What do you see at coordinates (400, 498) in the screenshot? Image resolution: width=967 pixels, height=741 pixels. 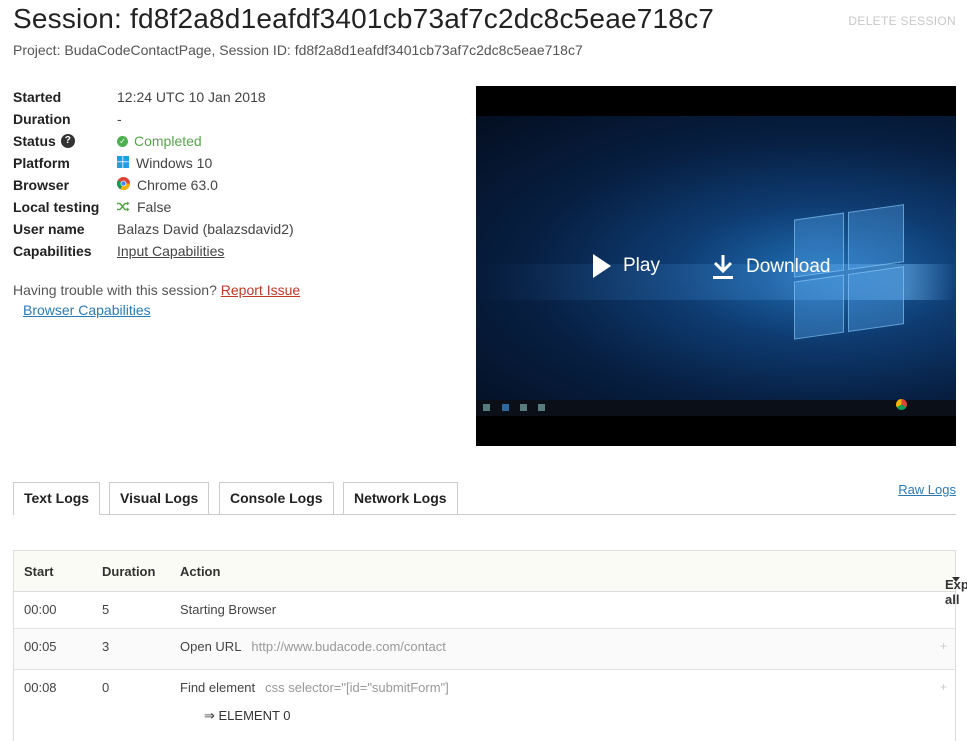 I see `tab-network-logs: Network Logs` at bounding box center [400, 498].